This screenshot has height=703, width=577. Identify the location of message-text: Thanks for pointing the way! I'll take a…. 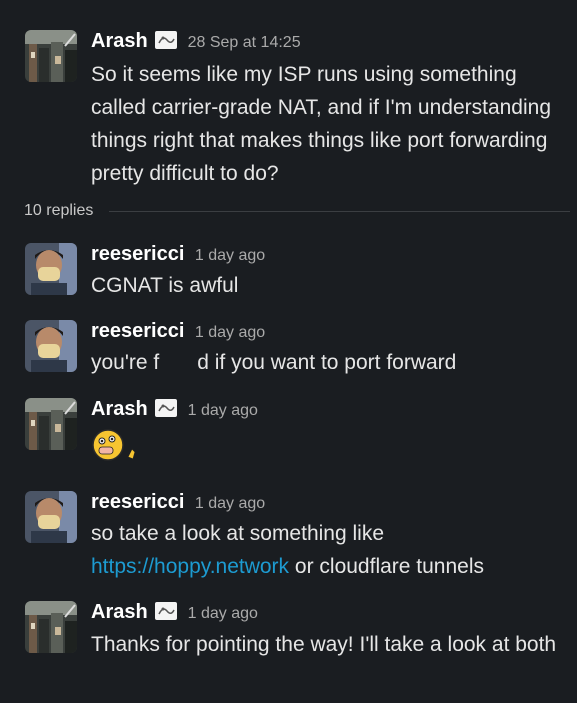
(324, 644).